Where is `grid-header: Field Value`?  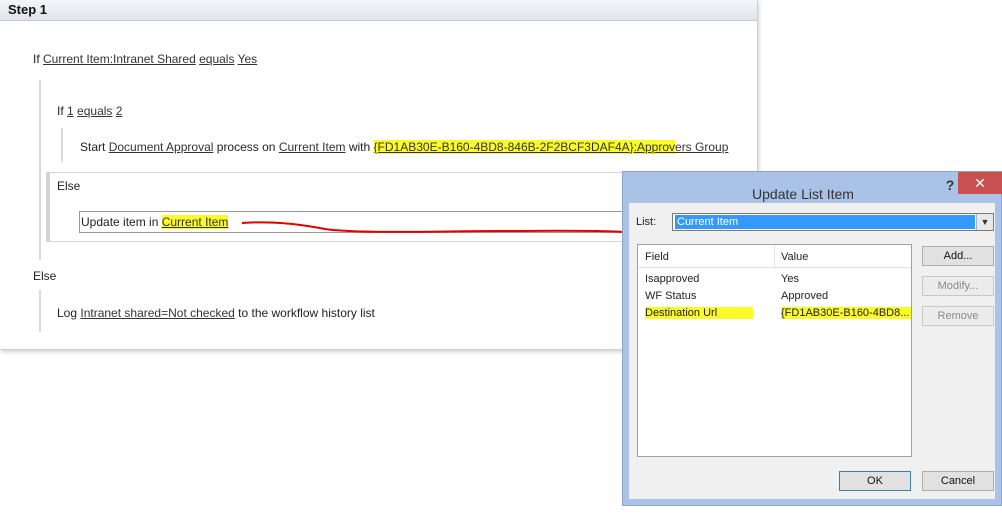
grid-header: Field Value is located at coordinates (774, 256).